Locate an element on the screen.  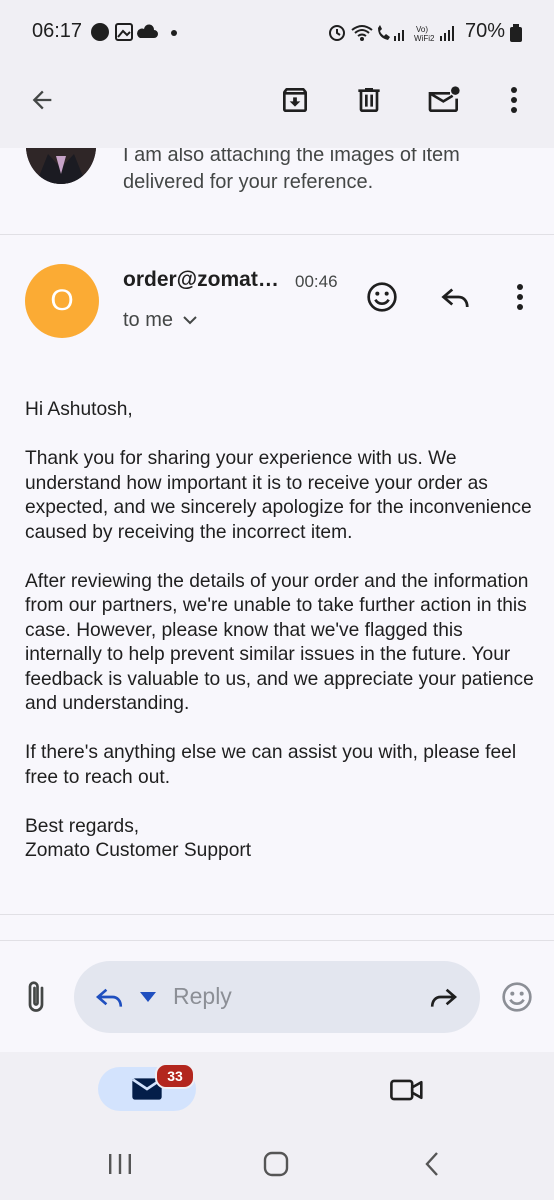
back-button is located at coordinates (42, 100).